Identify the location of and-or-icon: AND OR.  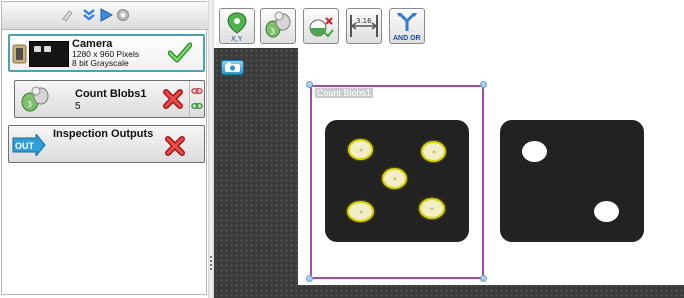
(407, 27).